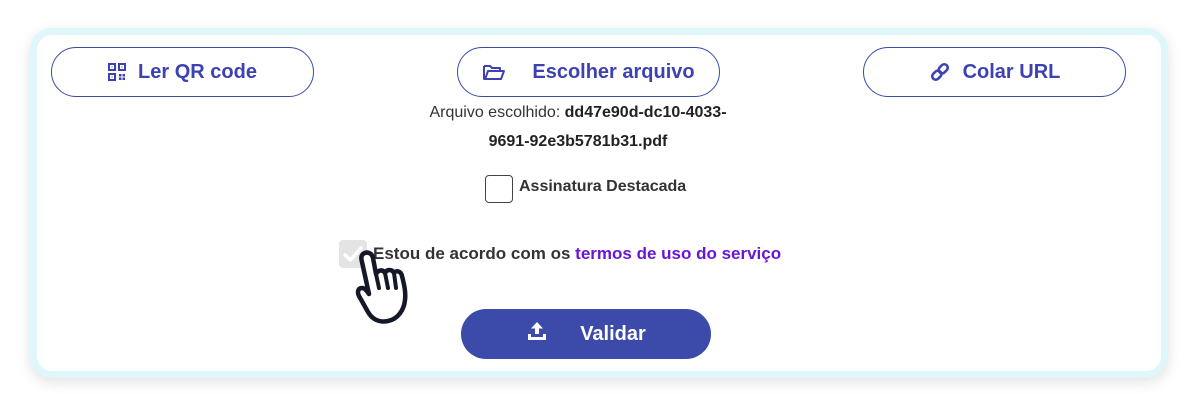 The width and height of the screenshot is (1203, 414). What do you see at coordinates (578, 141) in the screenshot?
I see `chosen-file-name-part2: 9691-92e3b5781b31.pdf` at bounding box center [578, 141].